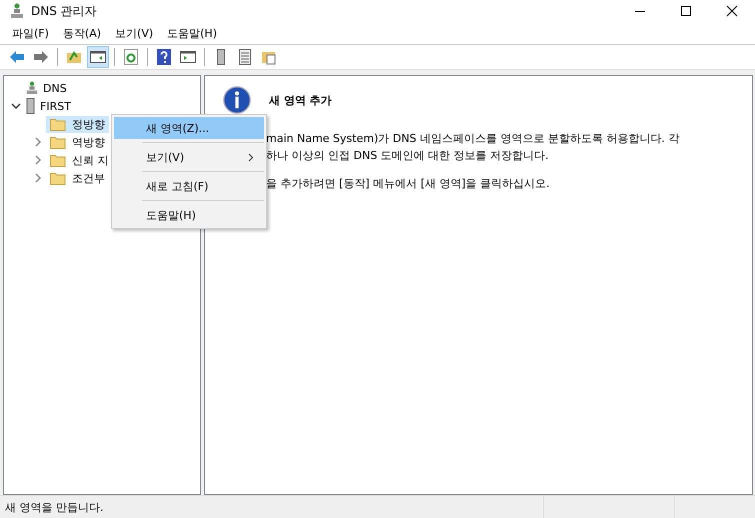 This screenshot has width=755, height=518. Describe the element at coordinates (408, 184) in the screenshot. I see `description-text: 을 추가하려면 [동작] 메뉴에서 [새 영역]을 클릭하십시오.` at that location.